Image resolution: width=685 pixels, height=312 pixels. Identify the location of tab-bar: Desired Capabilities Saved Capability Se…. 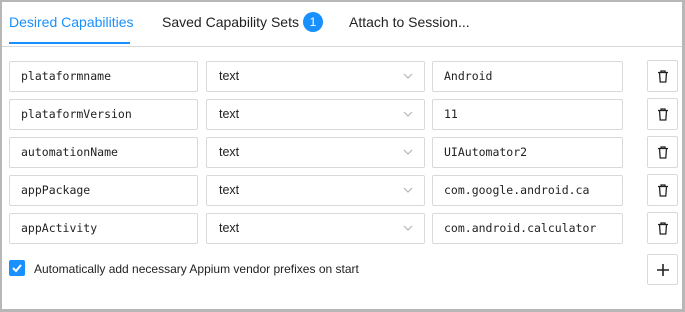
(342, 24).